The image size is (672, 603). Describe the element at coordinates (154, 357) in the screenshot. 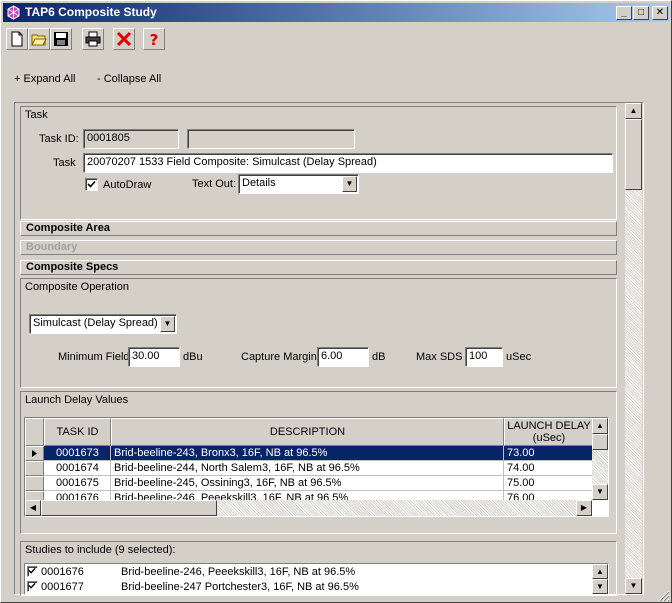

I see `min-field-input: 30.00` at that location.